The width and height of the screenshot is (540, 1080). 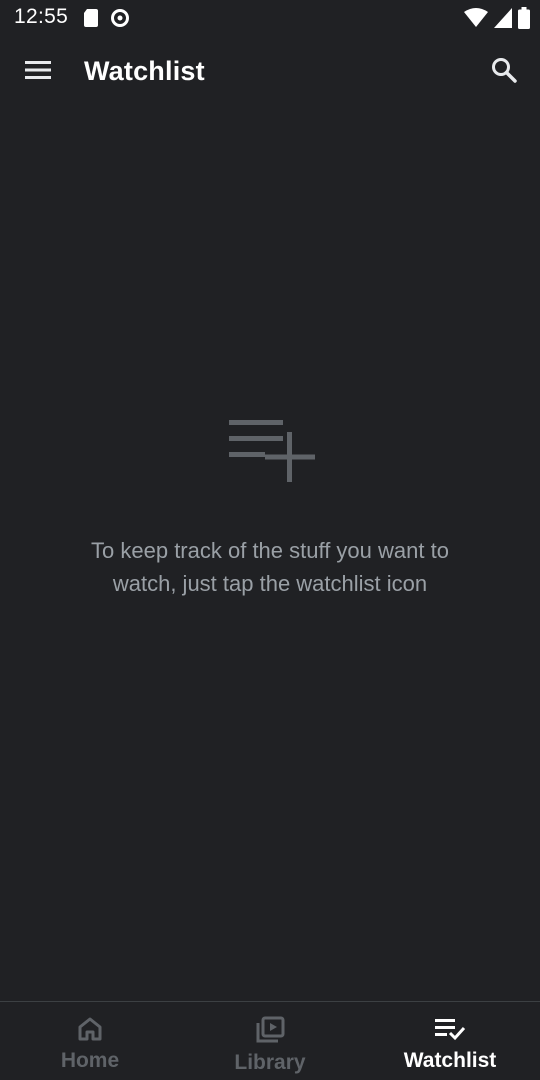 I want to click on app-bar: Watchlist, so click(x=270, y=72).